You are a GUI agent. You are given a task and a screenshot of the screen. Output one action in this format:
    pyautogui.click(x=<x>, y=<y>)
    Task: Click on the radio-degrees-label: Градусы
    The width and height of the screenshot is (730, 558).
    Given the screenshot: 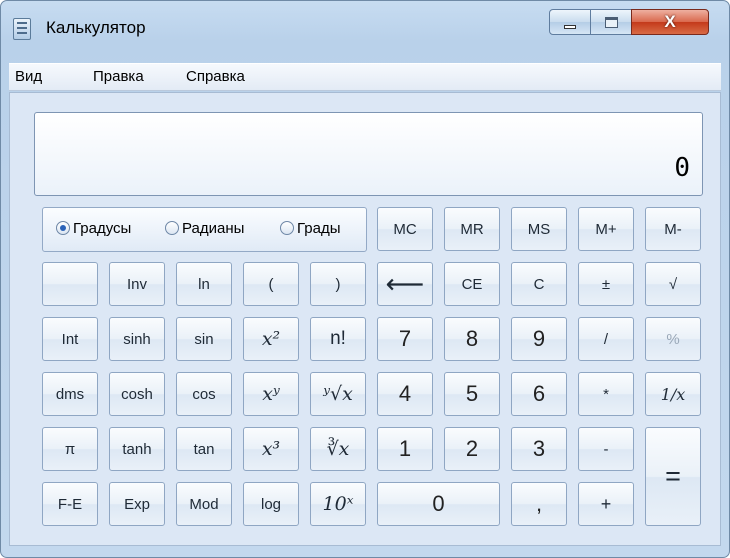 What is the action you would take?
    pyautogui.click(x=102, y=228)
    